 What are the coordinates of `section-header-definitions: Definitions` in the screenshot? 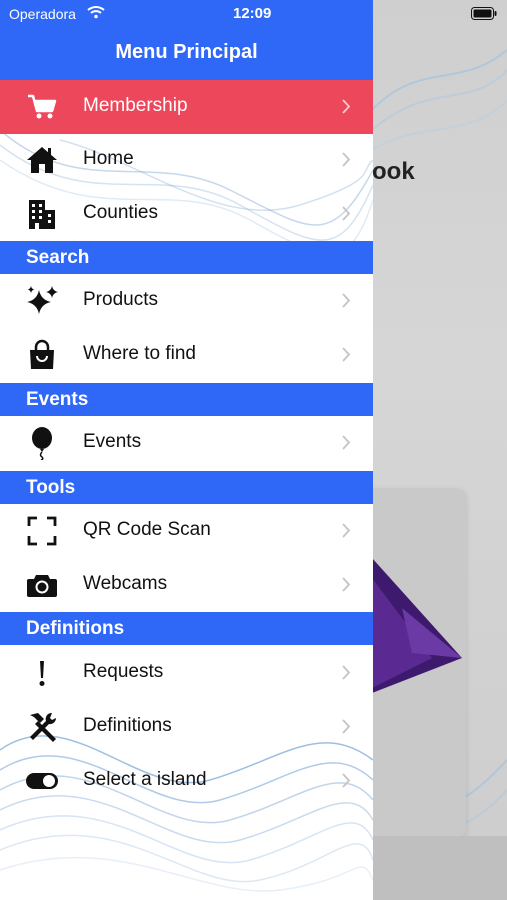 It's located at (186, 628).